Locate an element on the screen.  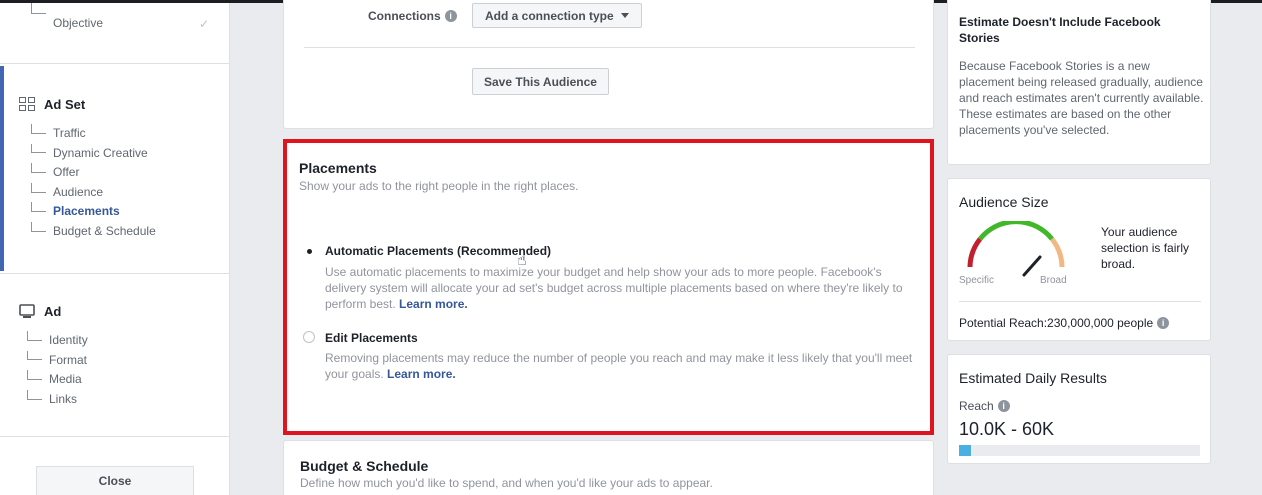
sidebar-item-label: Budget & Schedule is located at coordinates (104, 230).